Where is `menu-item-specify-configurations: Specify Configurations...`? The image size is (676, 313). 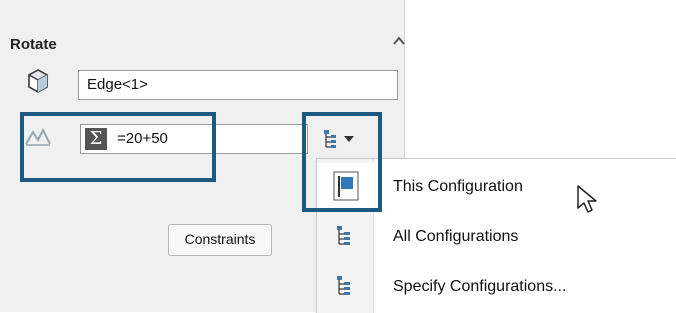
menu-item-specify-configurations: Specify Configurations... is located at coordinates (496, 287).